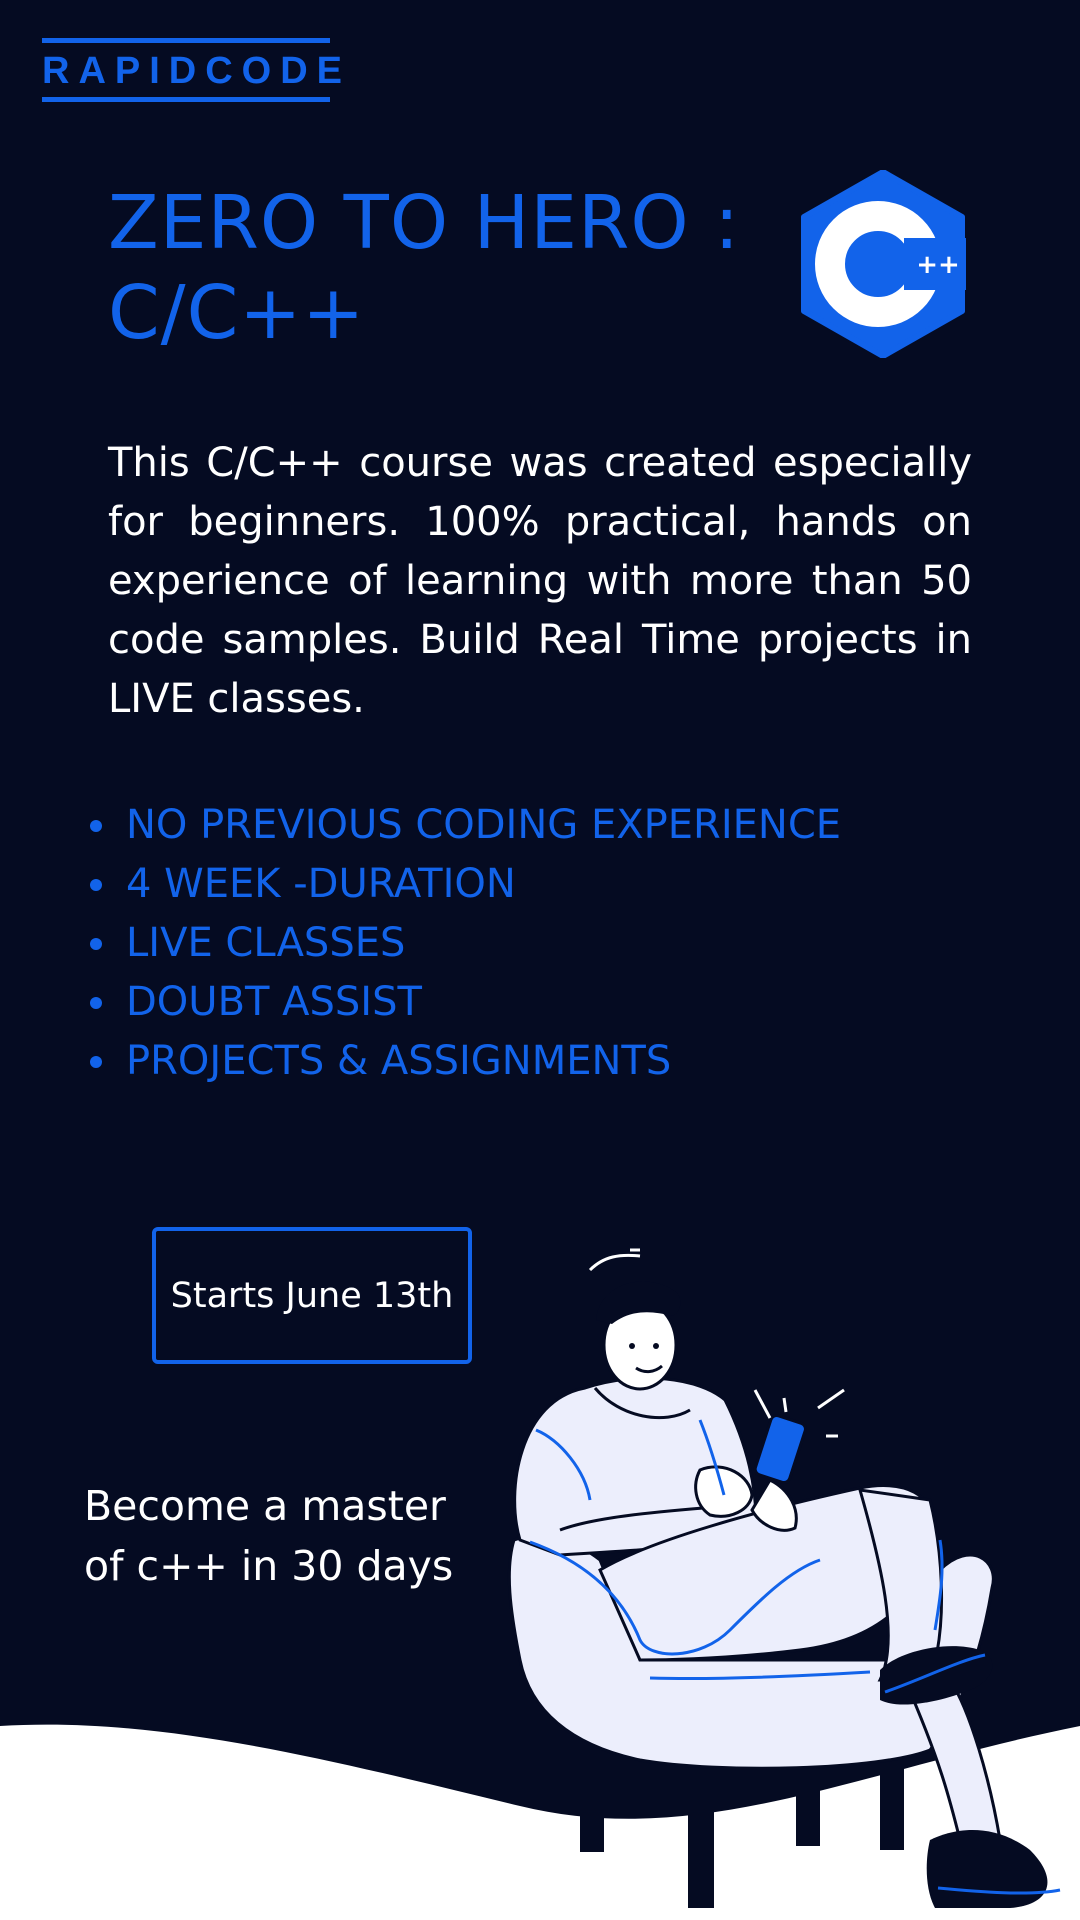 The width and height of the screenshot is (1080, 1920). What do you see at coordinates (192, 70) in the screenshot?
I see `brand-logo-text: RAPIDCODE` at bounding box center [192, 70].